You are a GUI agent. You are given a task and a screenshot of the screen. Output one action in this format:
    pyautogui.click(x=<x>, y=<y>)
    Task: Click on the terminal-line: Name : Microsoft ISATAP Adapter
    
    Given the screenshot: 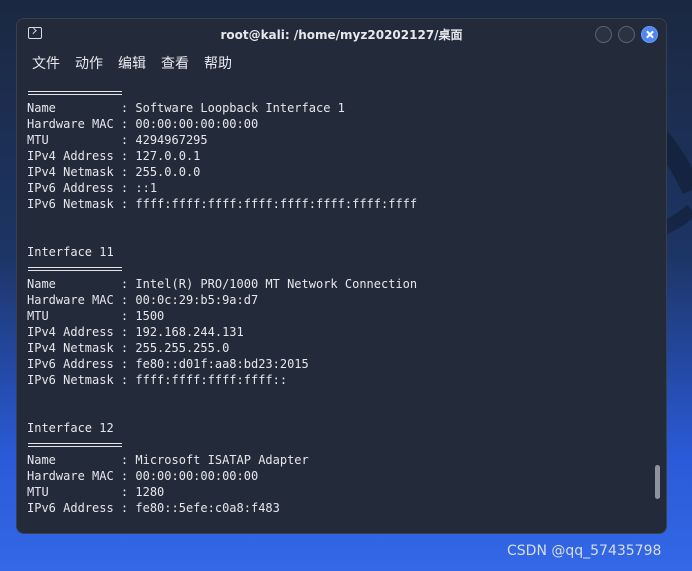 What is the action you would take?
    pyautogui.click(x=168, y=460)
    